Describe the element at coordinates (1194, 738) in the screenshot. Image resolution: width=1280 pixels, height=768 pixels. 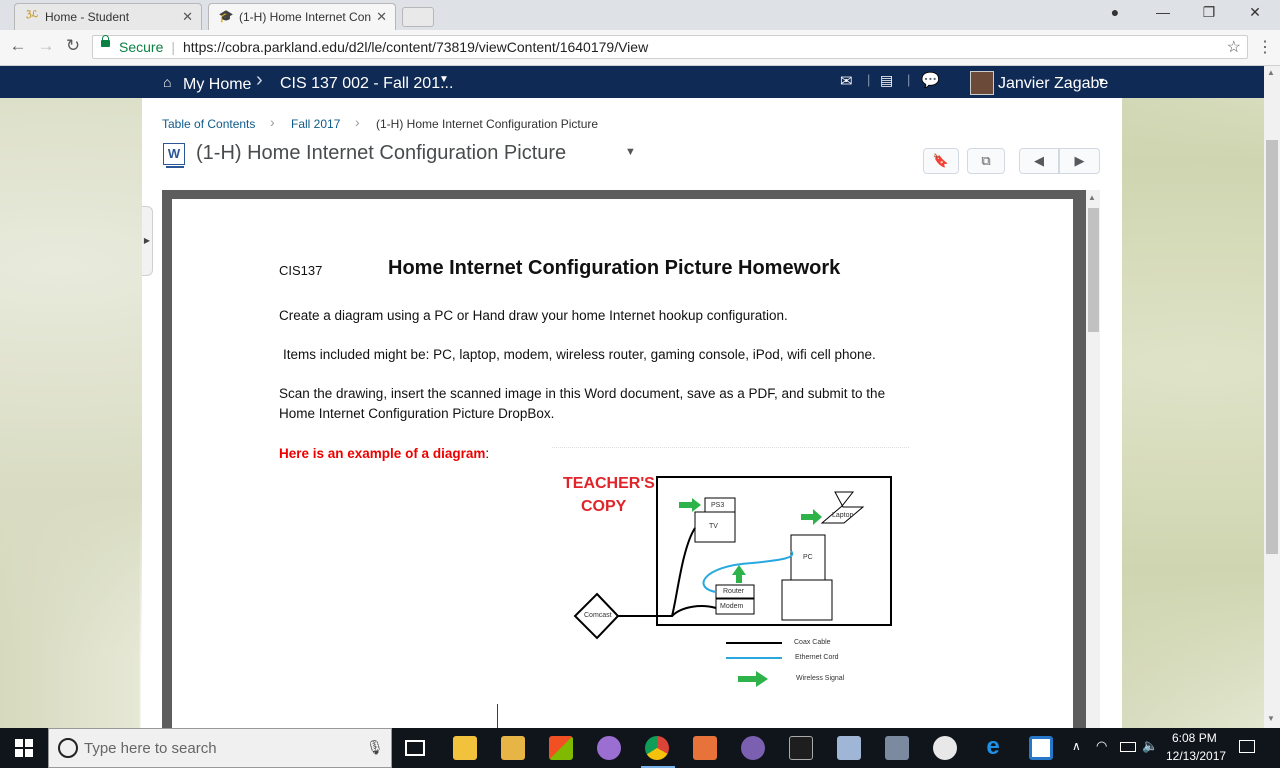
I see `clock-time: 6:08 PM` at that location.